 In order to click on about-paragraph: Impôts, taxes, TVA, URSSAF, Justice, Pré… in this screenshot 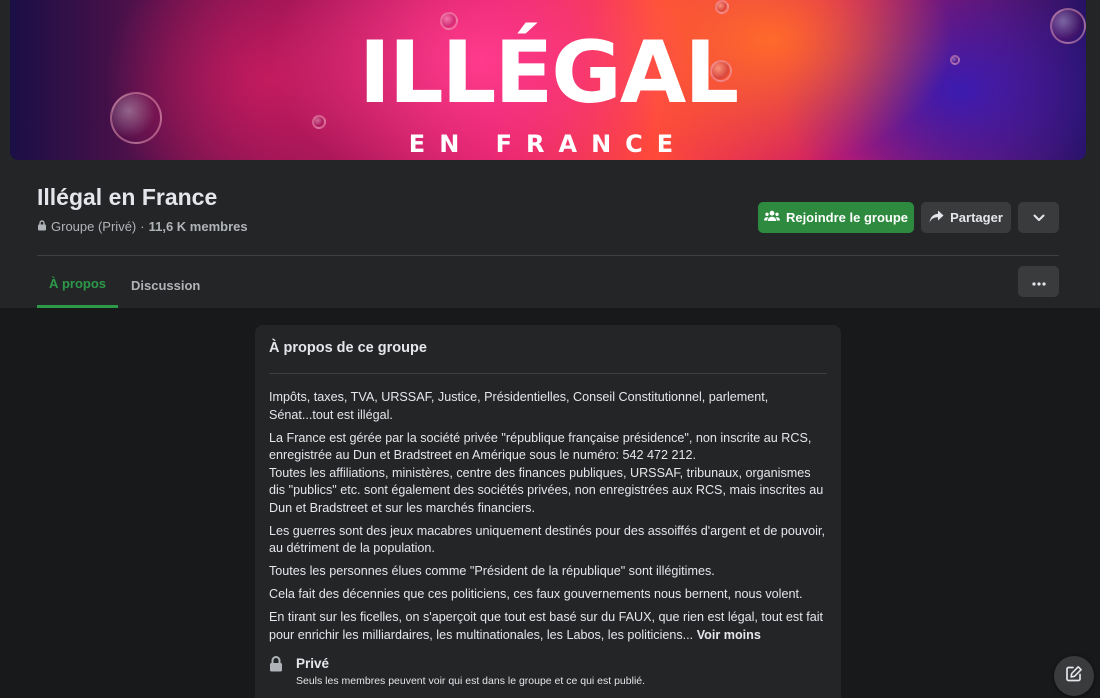, I will do `click(519, 406)`.